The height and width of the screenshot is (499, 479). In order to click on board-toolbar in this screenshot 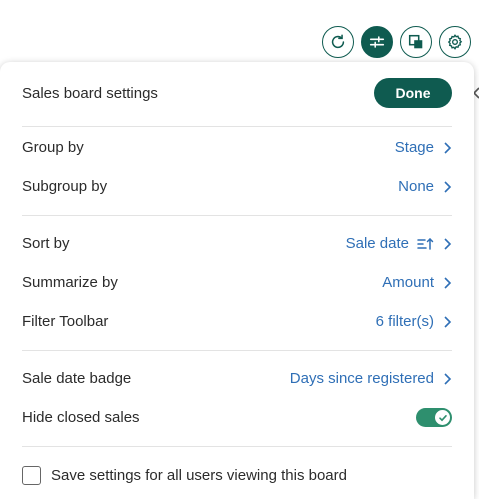, I will do `click(396, 42)`.